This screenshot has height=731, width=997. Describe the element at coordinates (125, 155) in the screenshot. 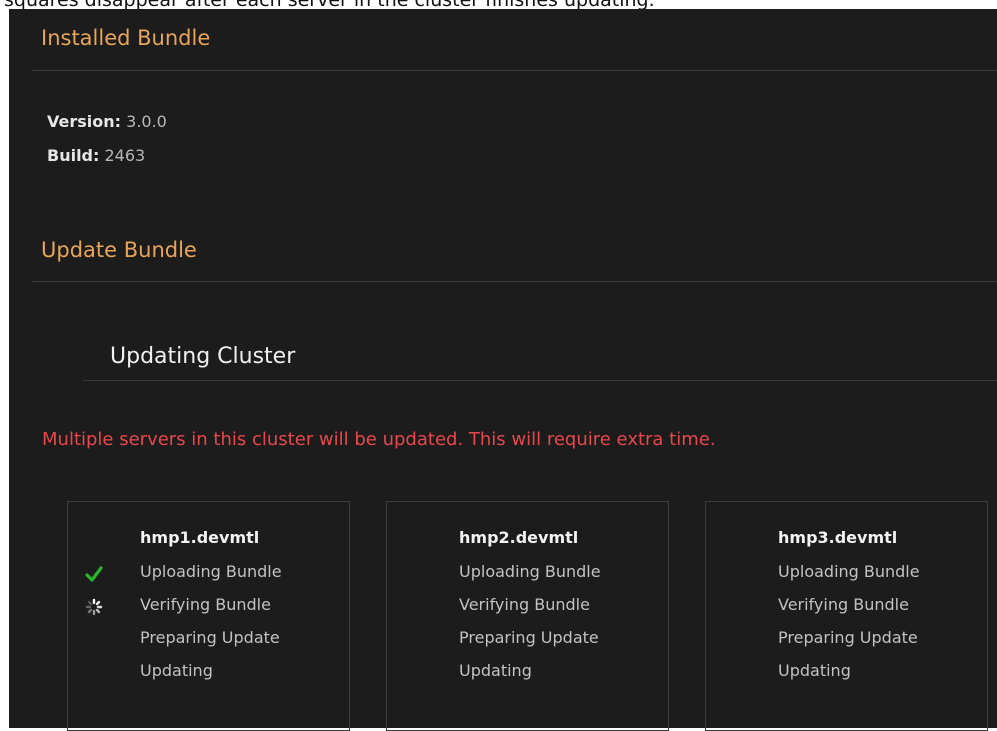

I see `build-value: 2463` at that location.